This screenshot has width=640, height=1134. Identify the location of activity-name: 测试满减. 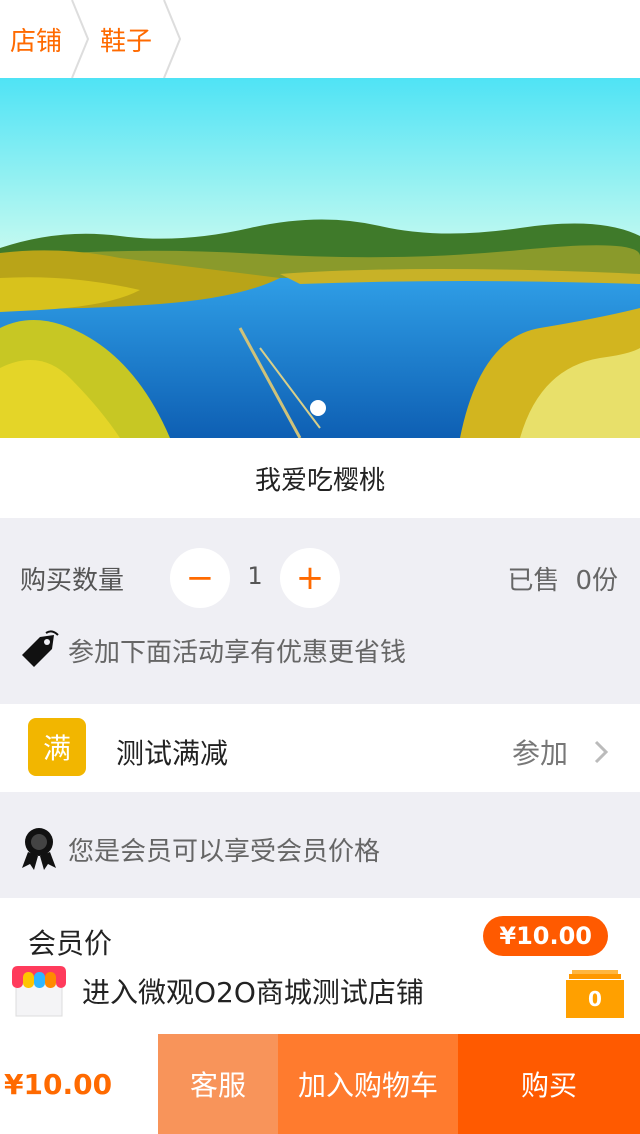
(172, 753).